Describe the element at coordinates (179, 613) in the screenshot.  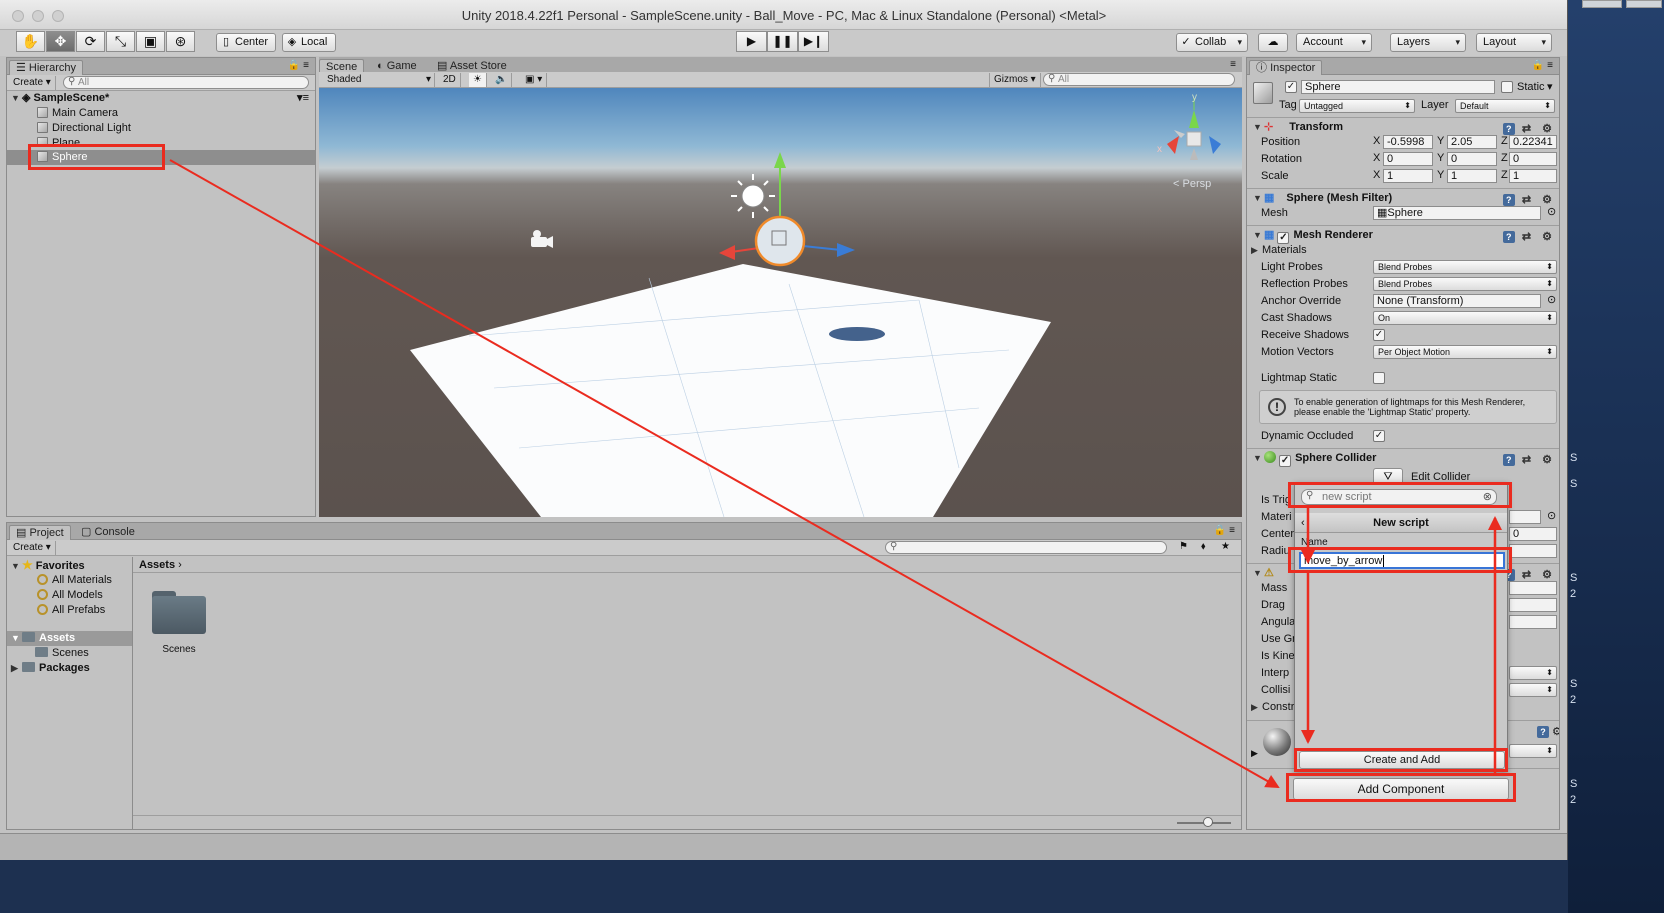
I see `asset-grid-item-scenes` at that location.